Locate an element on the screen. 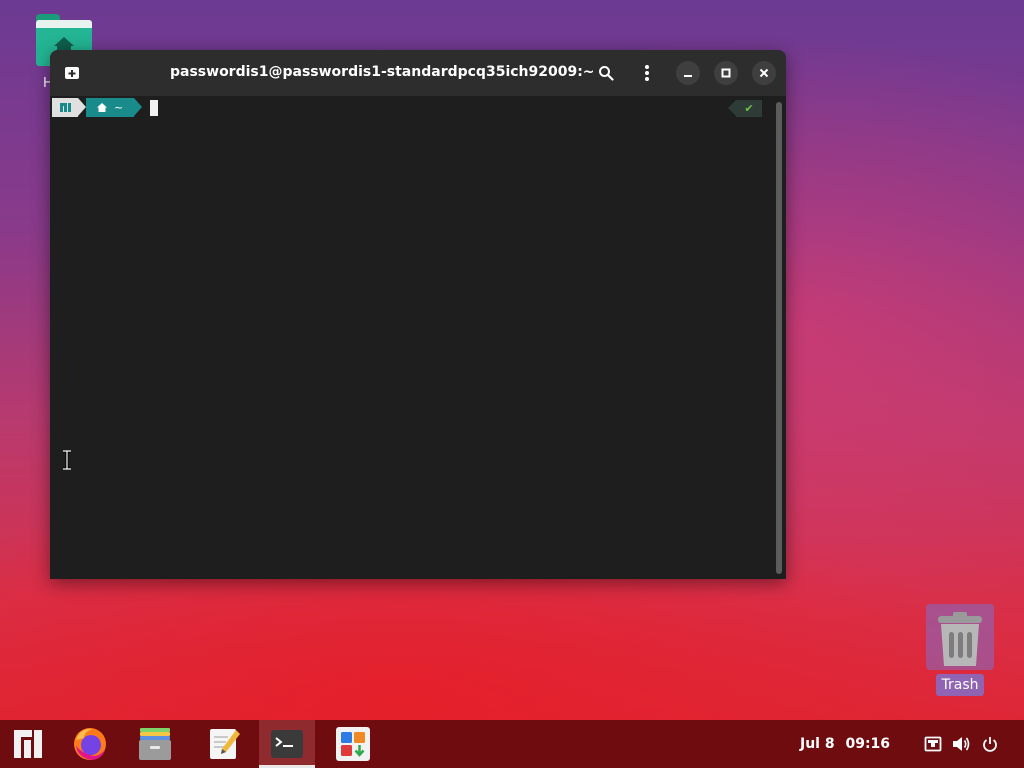 This screenshot has height=768, width=1024. text-editor-icon is located at coordinates (225, 744).